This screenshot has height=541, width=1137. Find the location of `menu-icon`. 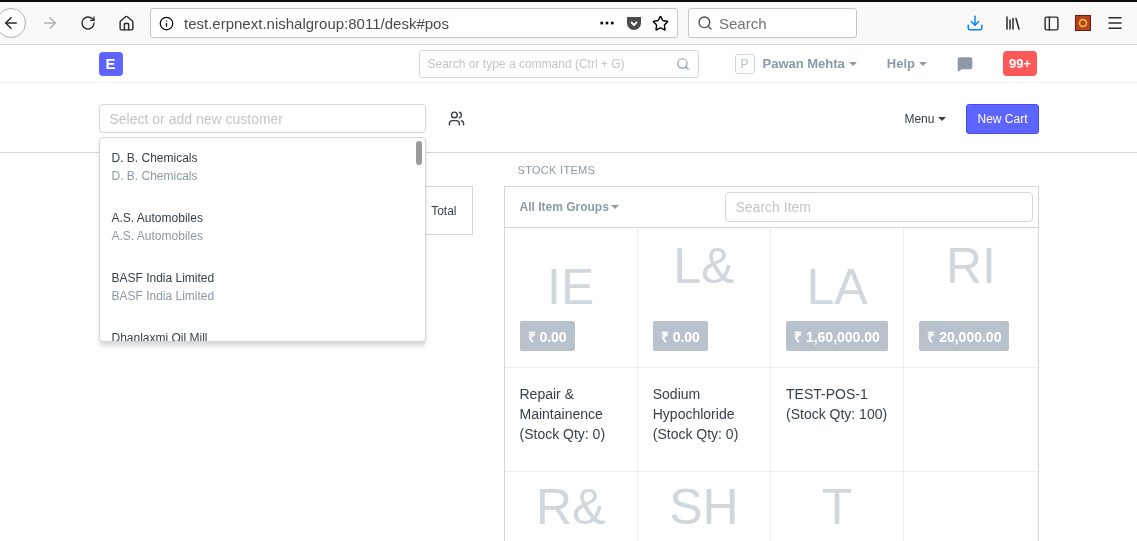

menu-icon is located at coordinates (1115, 23).